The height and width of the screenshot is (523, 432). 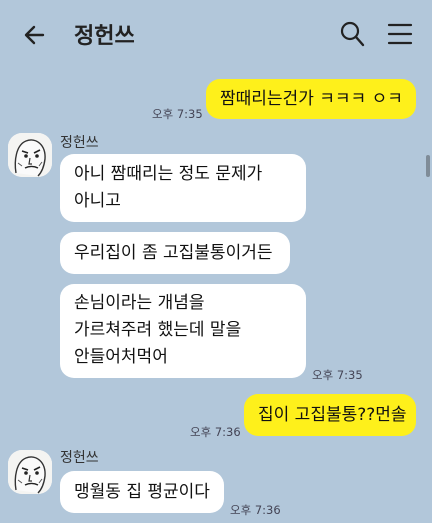 I want to click on back-button, so click(x=35, y=35).